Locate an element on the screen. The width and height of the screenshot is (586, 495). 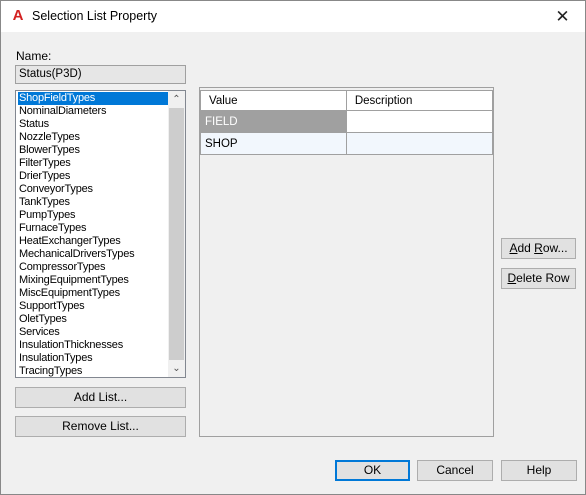
values-grid: Value Description FIELD SHOP is located at coordinates (347, 122).